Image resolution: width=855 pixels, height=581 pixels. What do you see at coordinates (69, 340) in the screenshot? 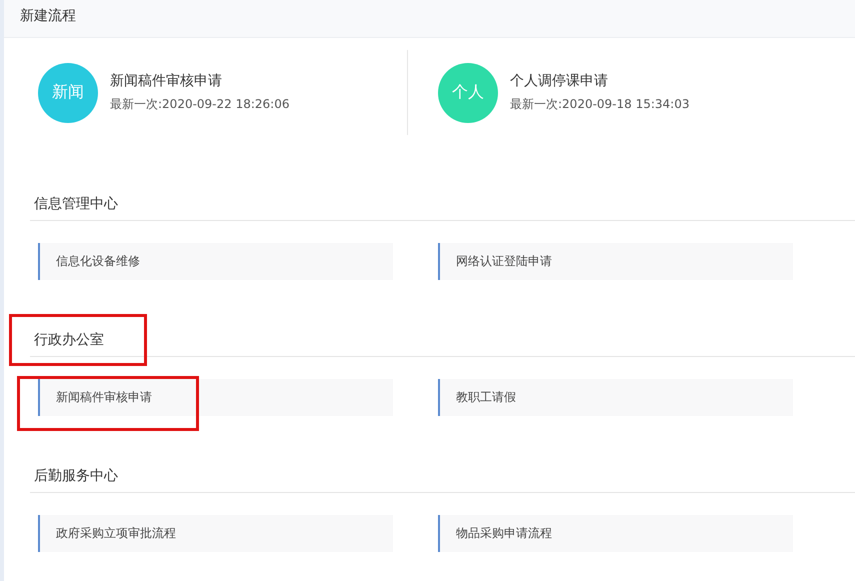
I see `section-title: 行政办公室` at bounding box center [69, 340].